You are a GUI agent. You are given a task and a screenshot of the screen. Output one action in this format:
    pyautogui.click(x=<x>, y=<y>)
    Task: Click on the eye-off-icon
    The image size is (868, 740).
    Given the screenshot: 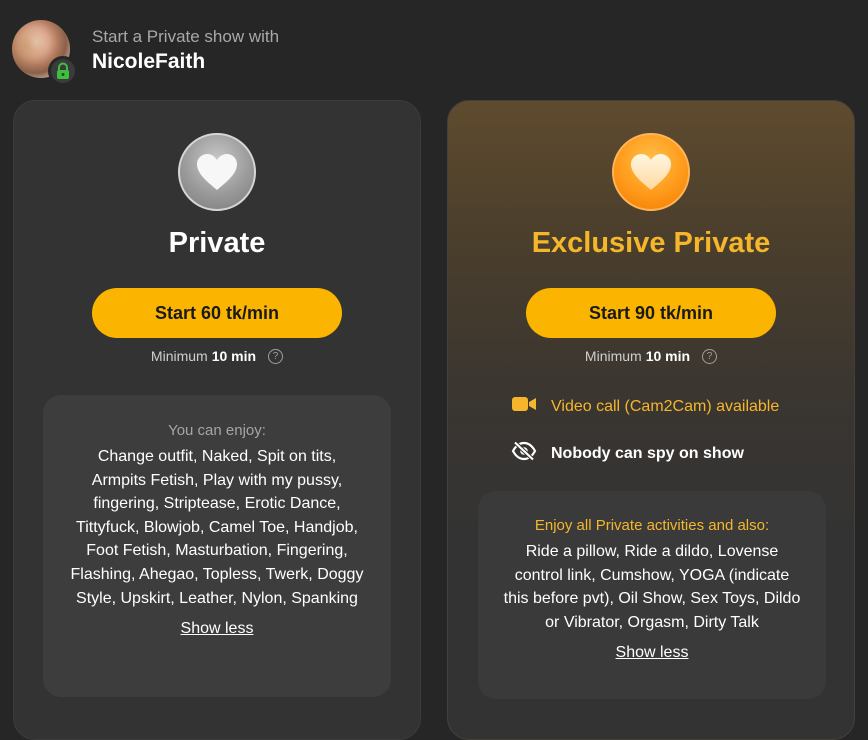 What is the action you would take?
    pyautogui.click(x=524, y=453)
    